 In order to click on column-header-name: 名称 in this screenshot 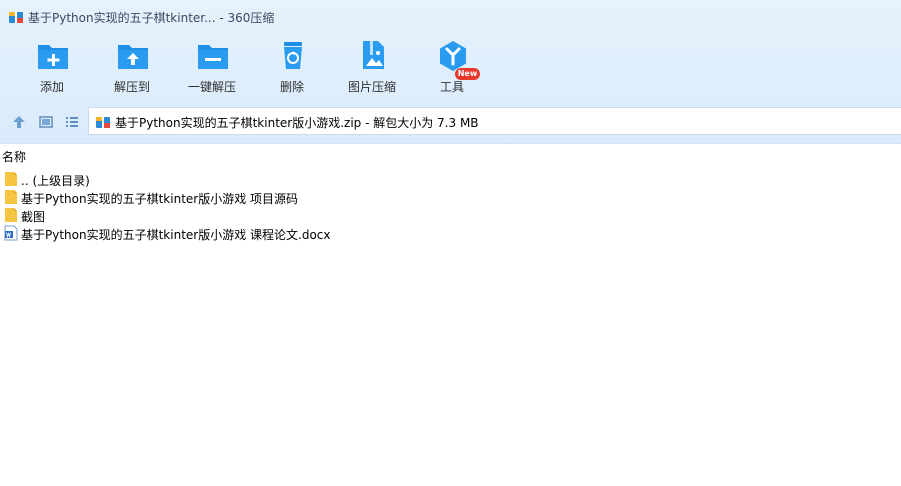, I will do `click(13, 157)`.